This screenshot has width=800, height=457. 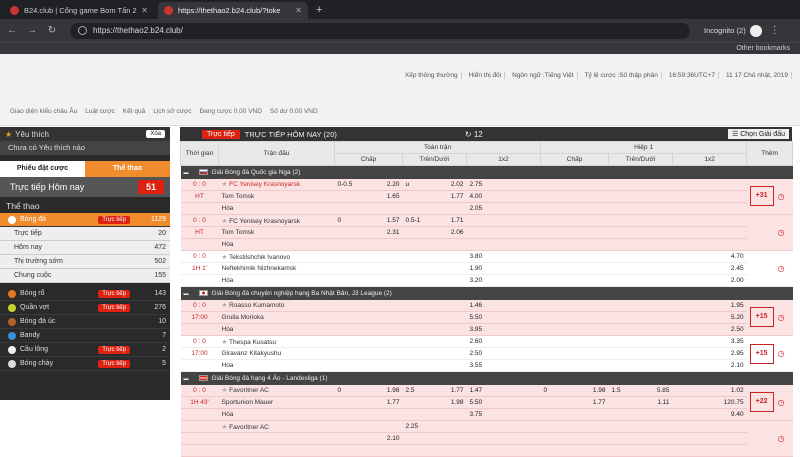 What do you see at coordinates (709, 365) in the screenshot?
I see `half-x12-odd: 2.10` at bounding box center [709, 365].